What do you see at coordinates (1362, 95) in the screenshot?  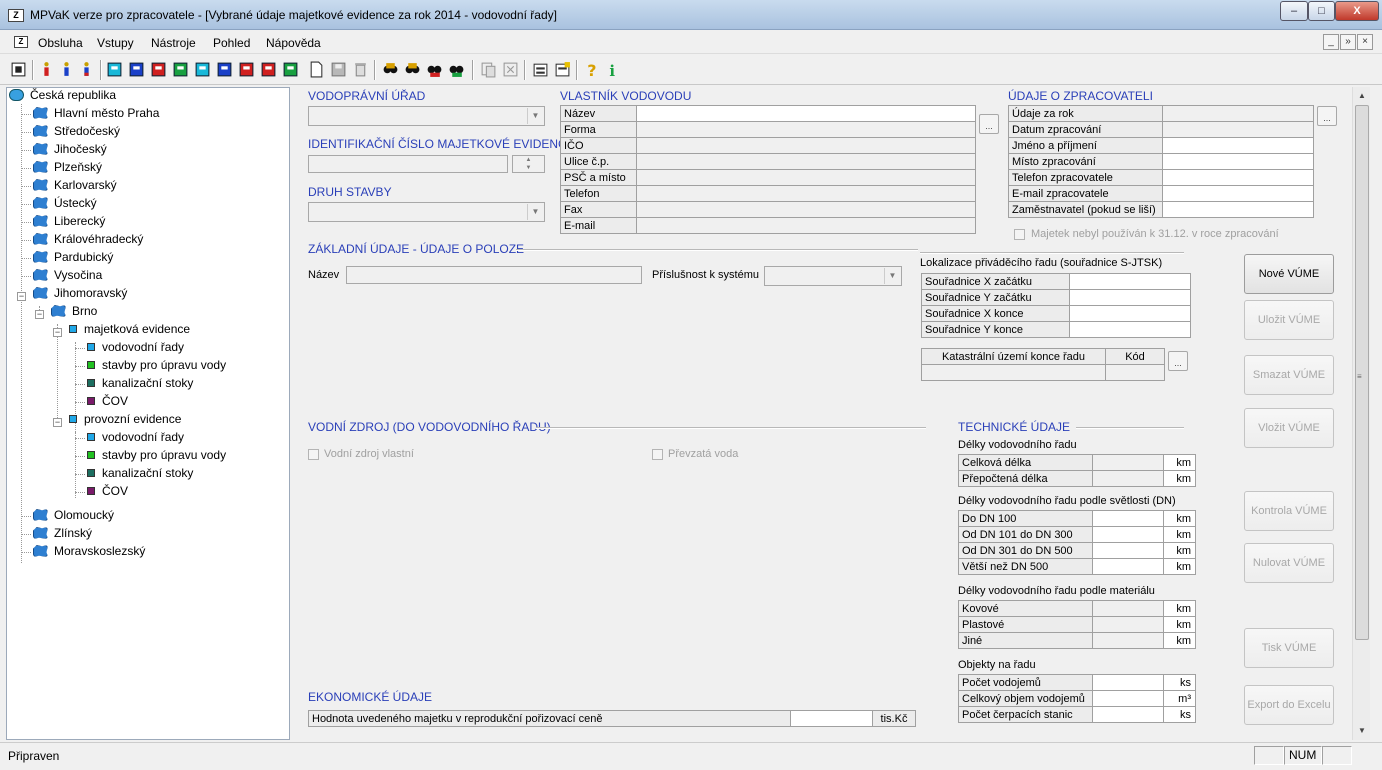 I see `scroll-up-icon: ▲` at bounding box center [1362, 95].